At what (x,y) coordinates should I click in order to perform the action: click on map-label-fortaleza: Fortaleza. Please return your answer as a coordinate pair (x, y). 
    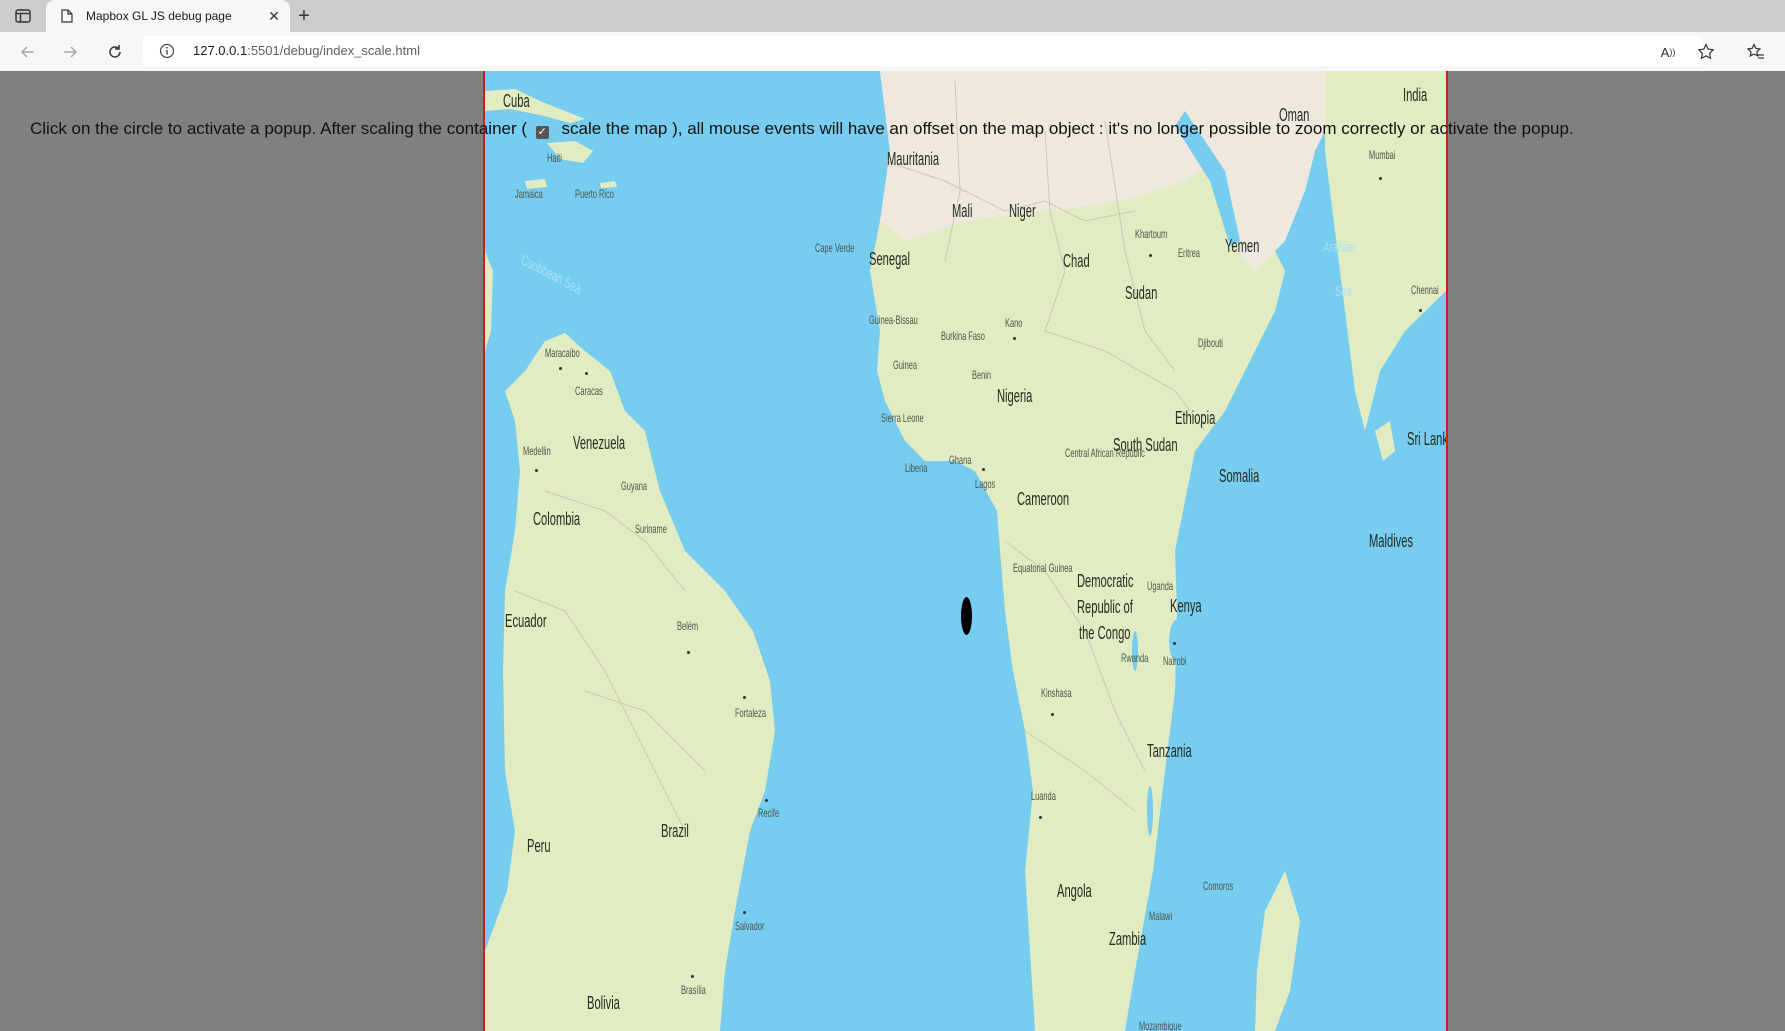
    Looking at the image, I should click on (751, 713).